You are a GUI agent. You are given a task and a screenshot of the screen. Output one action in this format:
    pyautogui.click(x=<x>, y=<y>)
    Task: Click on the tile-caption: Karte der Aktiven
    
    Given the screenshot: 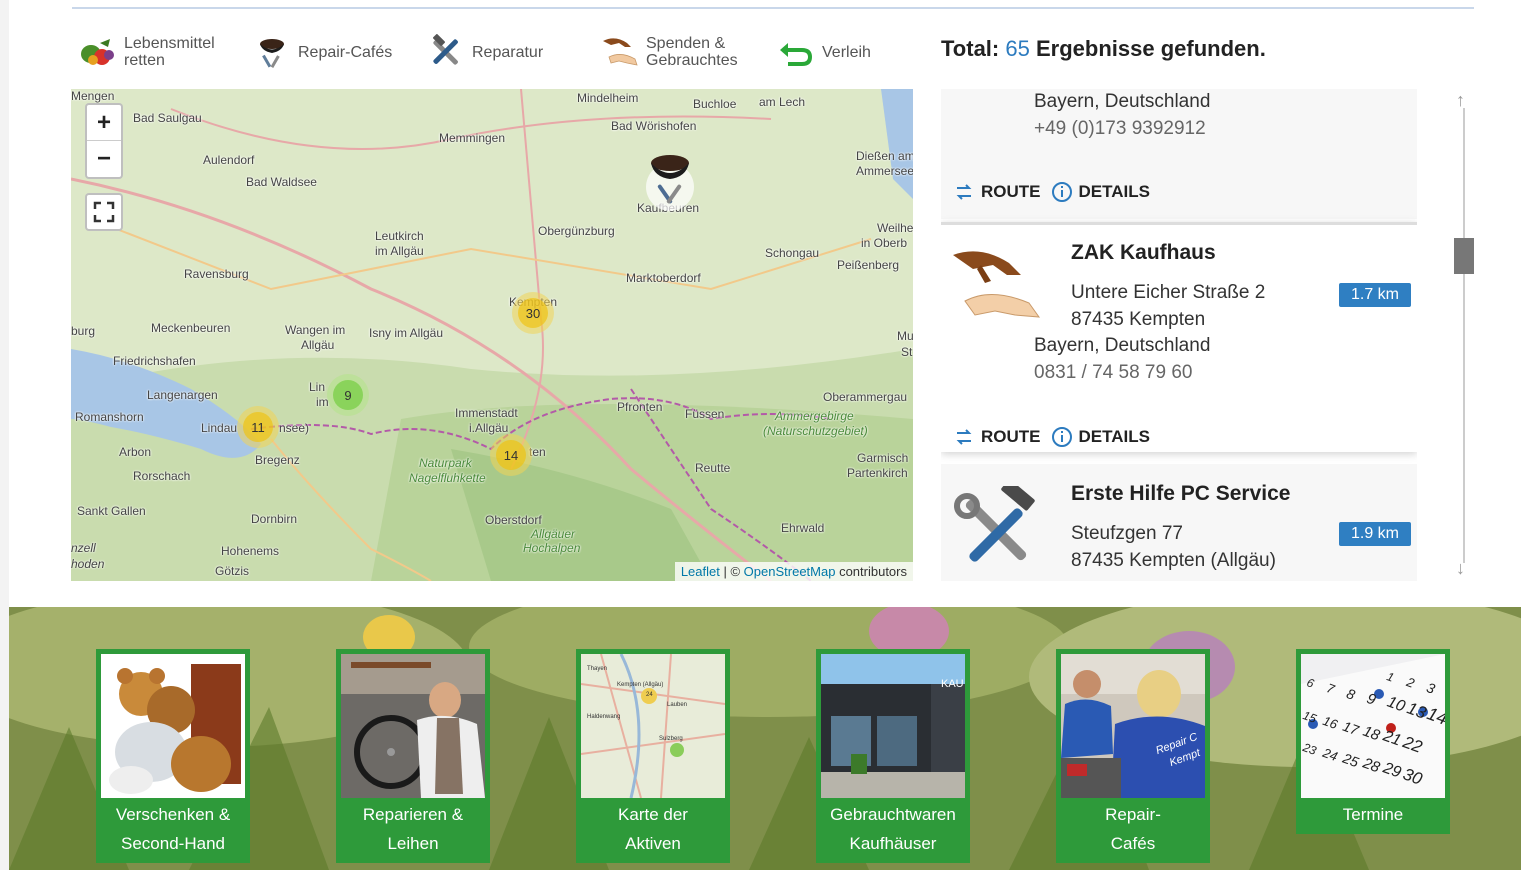 What is the action you would take?
    pyautogui.click(x=653, y=828)
    